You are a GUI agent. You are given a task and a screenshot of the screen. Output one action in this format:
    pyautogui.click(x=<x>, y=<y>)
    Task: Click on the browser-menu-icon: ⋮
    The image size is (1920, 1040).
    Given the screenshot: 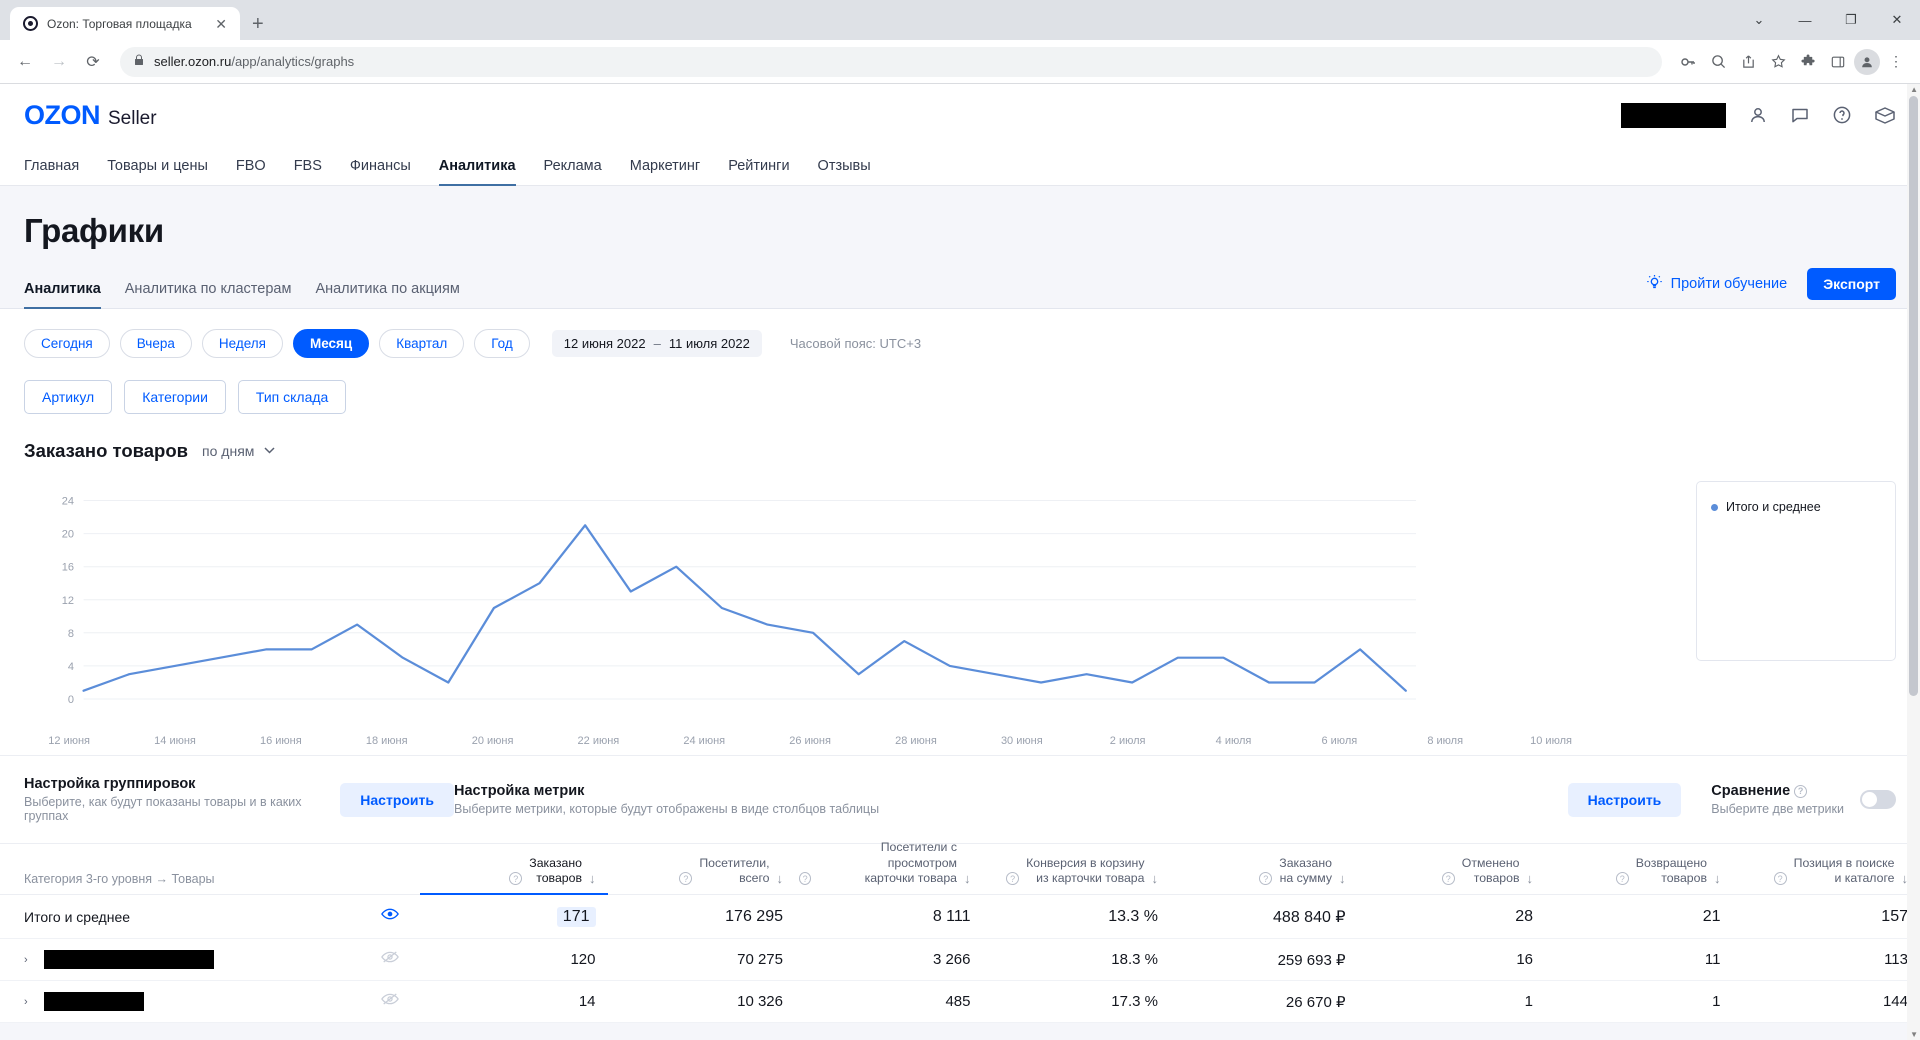 What is the action you would take?
    pyautogui.click(x=1896, y=62)
    